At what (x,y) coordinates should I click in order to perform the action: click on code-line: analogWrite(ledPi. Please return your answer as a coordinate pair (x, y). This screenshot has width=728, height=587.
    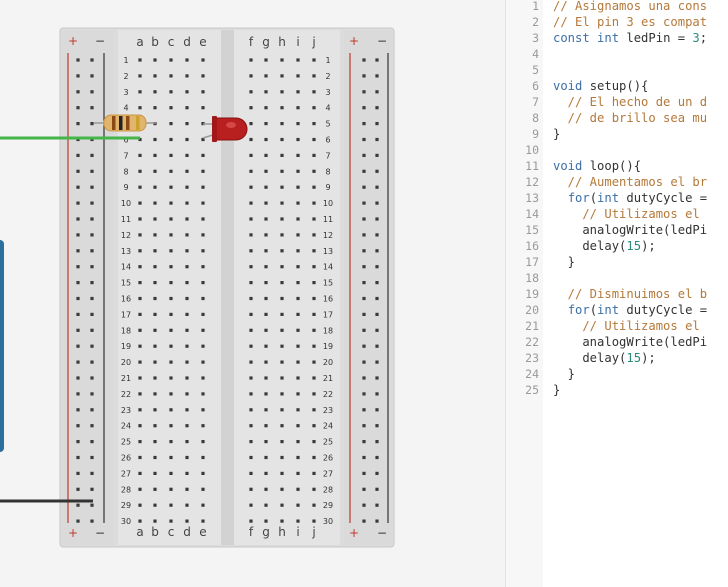
    Looking at the image, I should click on (630, 230).